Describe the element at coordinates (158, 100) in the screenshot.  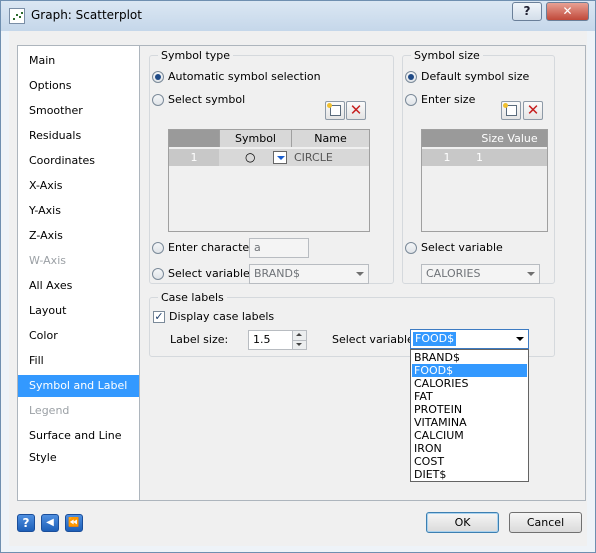
I see `select-symbol-radio` at that location.